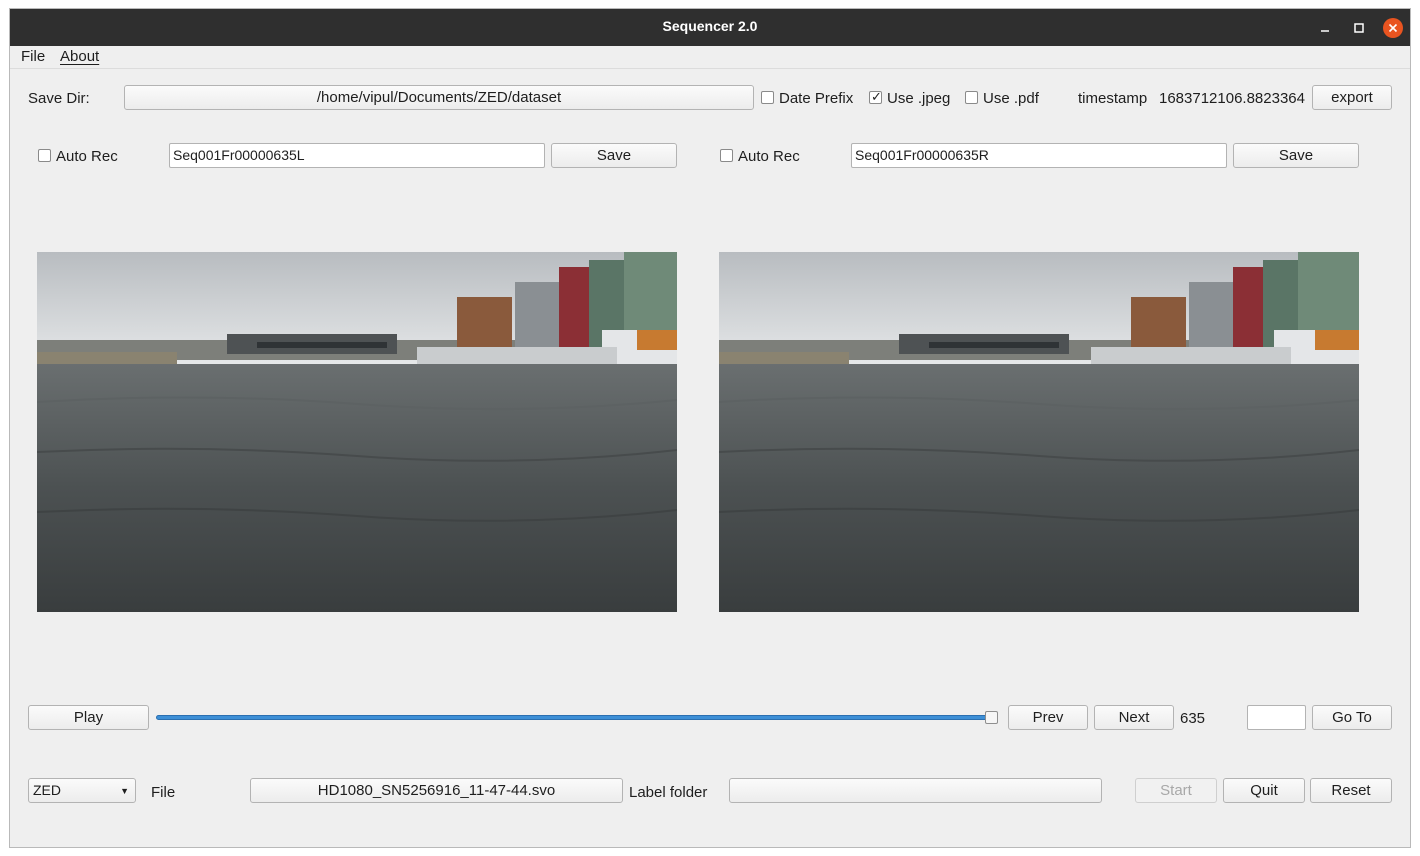  What do you see at coordinates (1296, 155) in the screenshot?
I see `right-save-button: Save` at bounding box center [1296, 155].